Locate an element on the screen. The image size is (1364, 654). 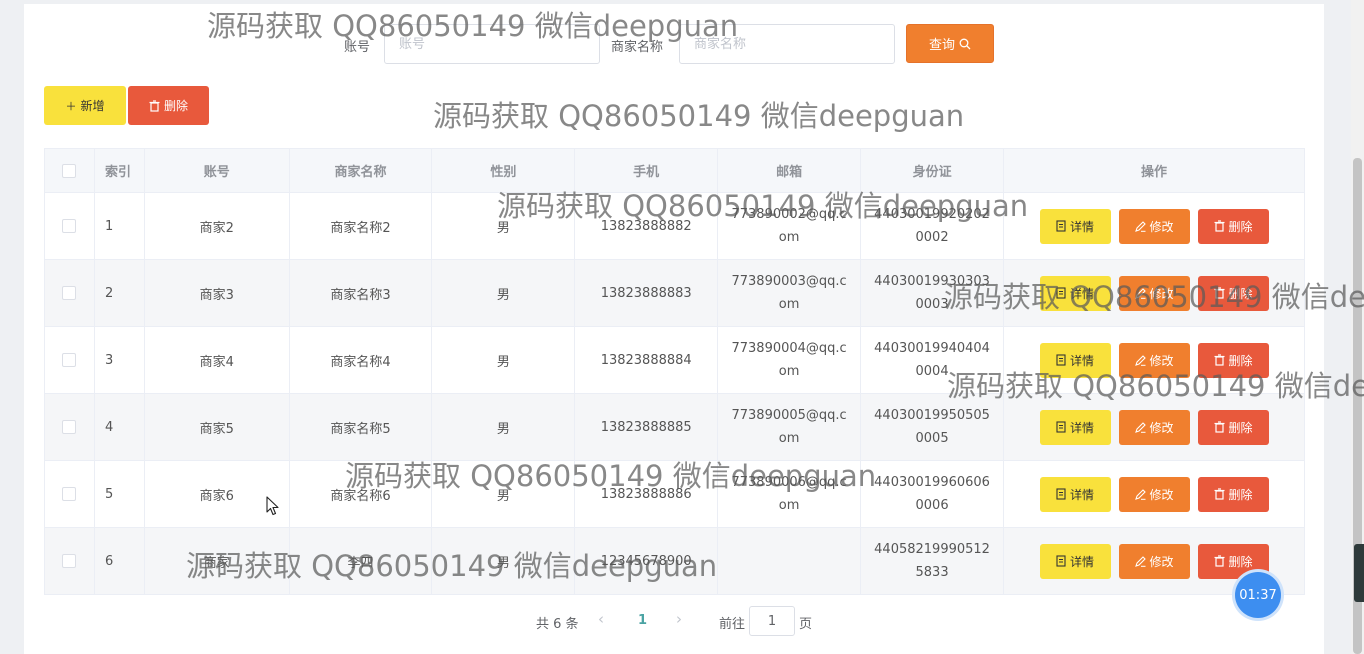
merchant-name-input is located at coordinates (787, 44).